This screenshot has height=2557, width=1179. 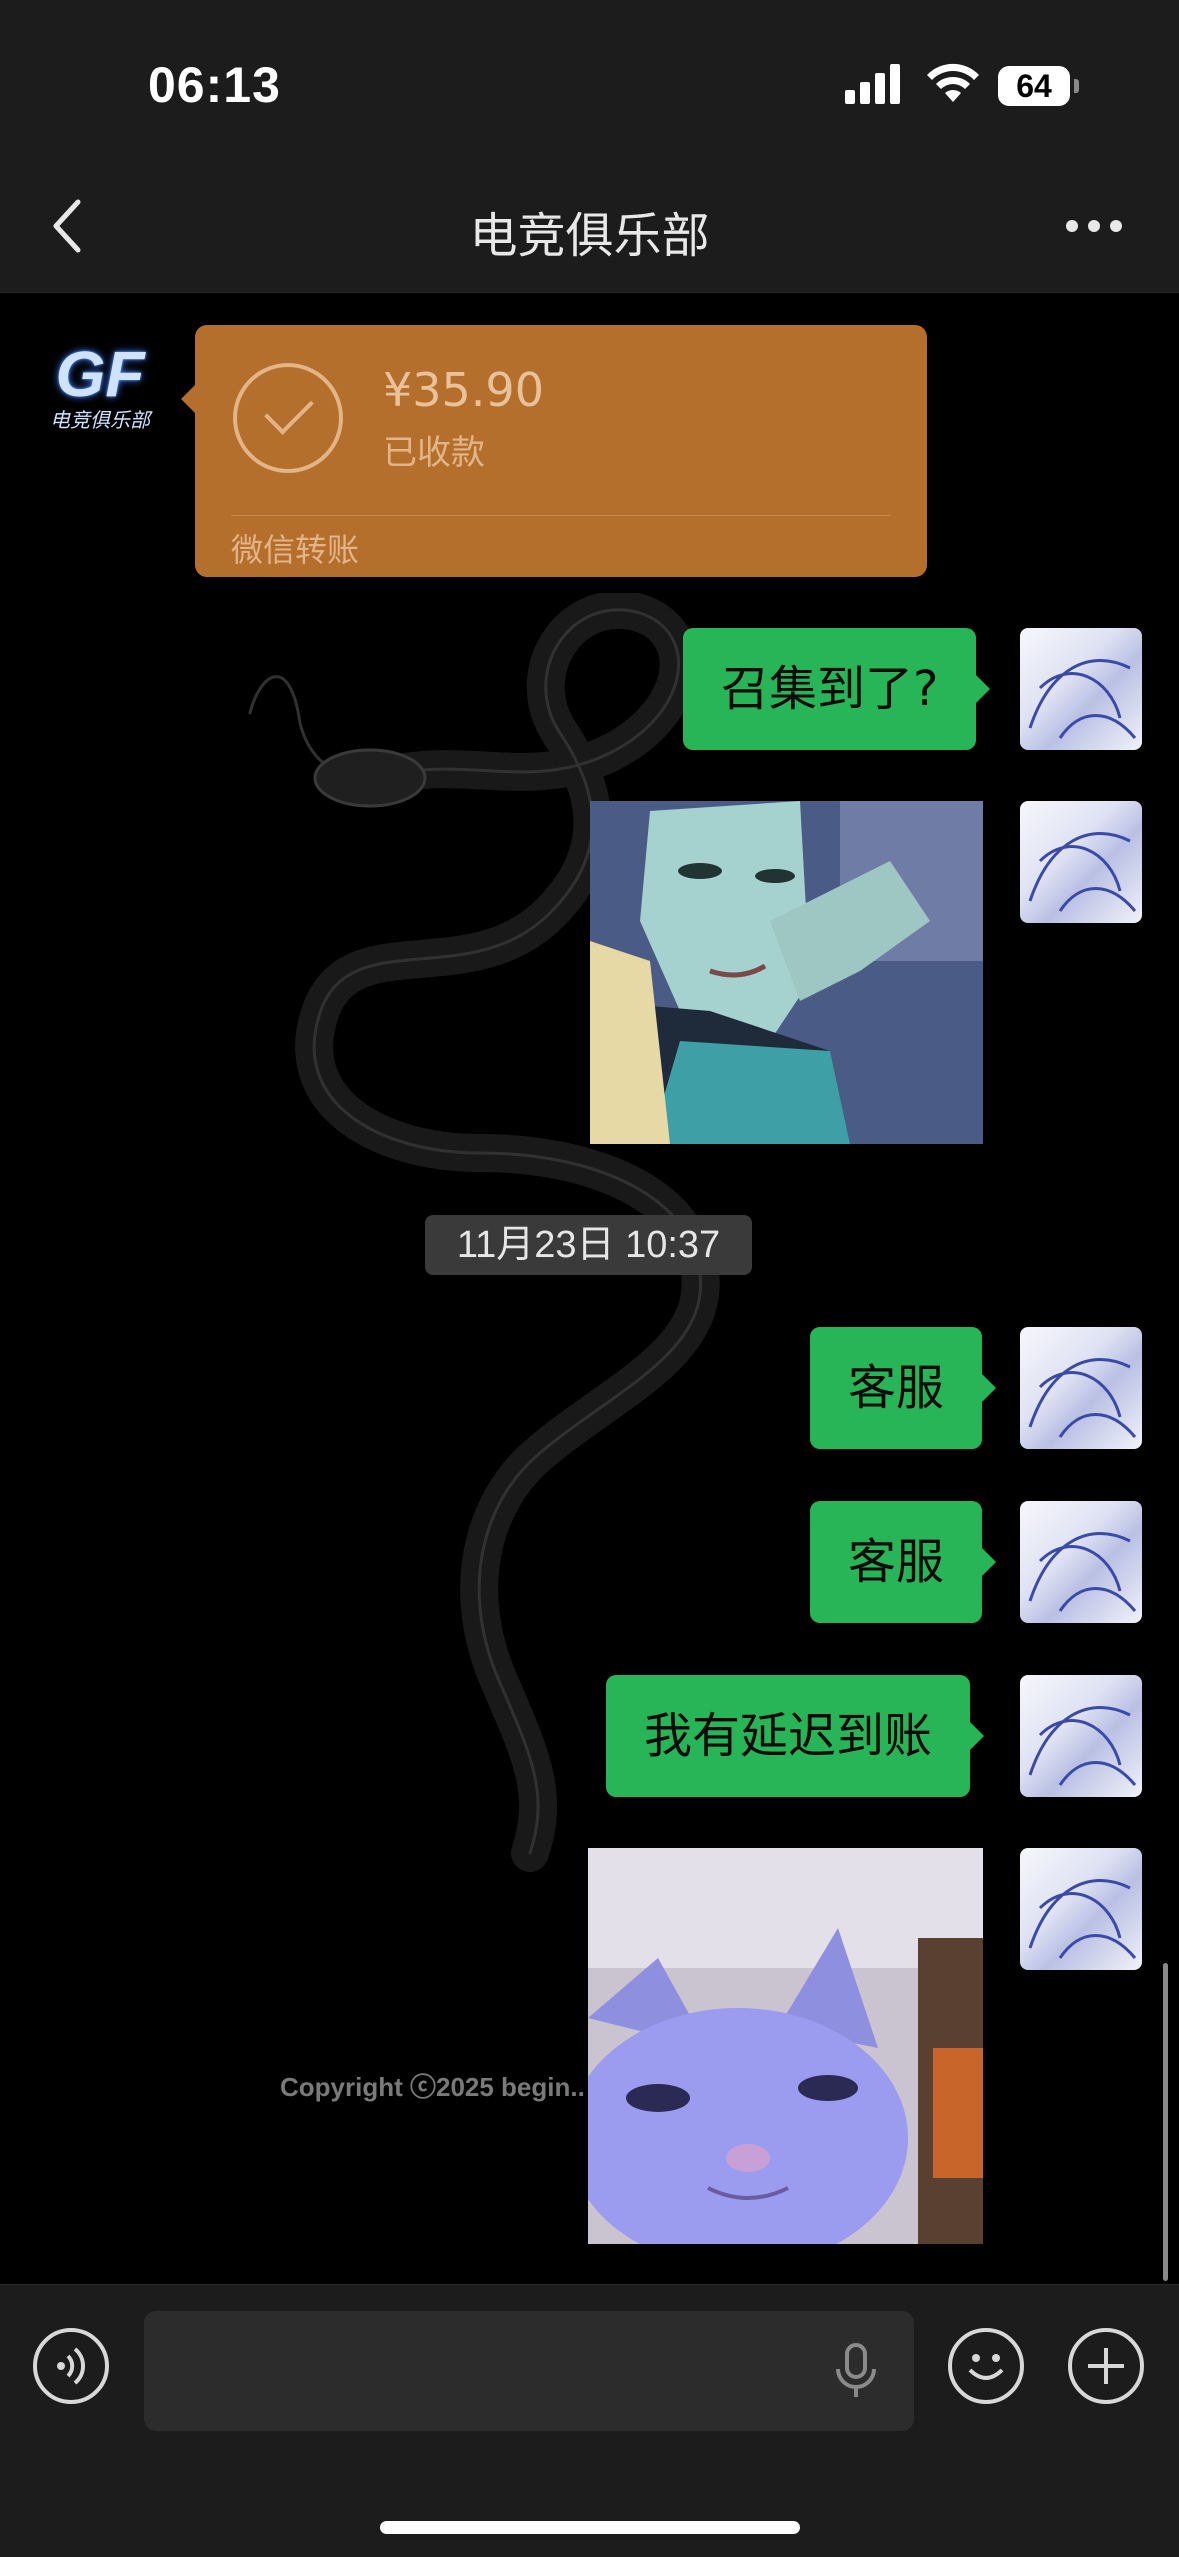 I want to click on check-circle-icon, so click(x=288, y=418).